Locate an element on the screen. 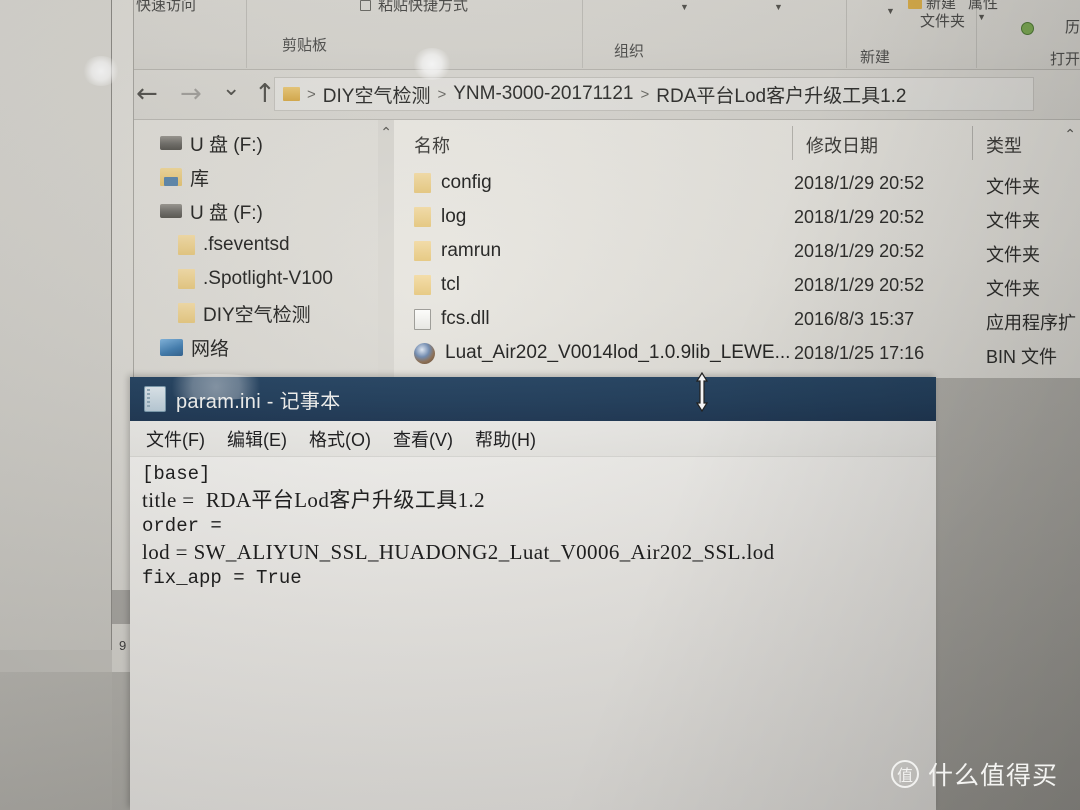  sidebar-item-spotlight: .Spotlight-V100 is located at coordinates (264, 279).